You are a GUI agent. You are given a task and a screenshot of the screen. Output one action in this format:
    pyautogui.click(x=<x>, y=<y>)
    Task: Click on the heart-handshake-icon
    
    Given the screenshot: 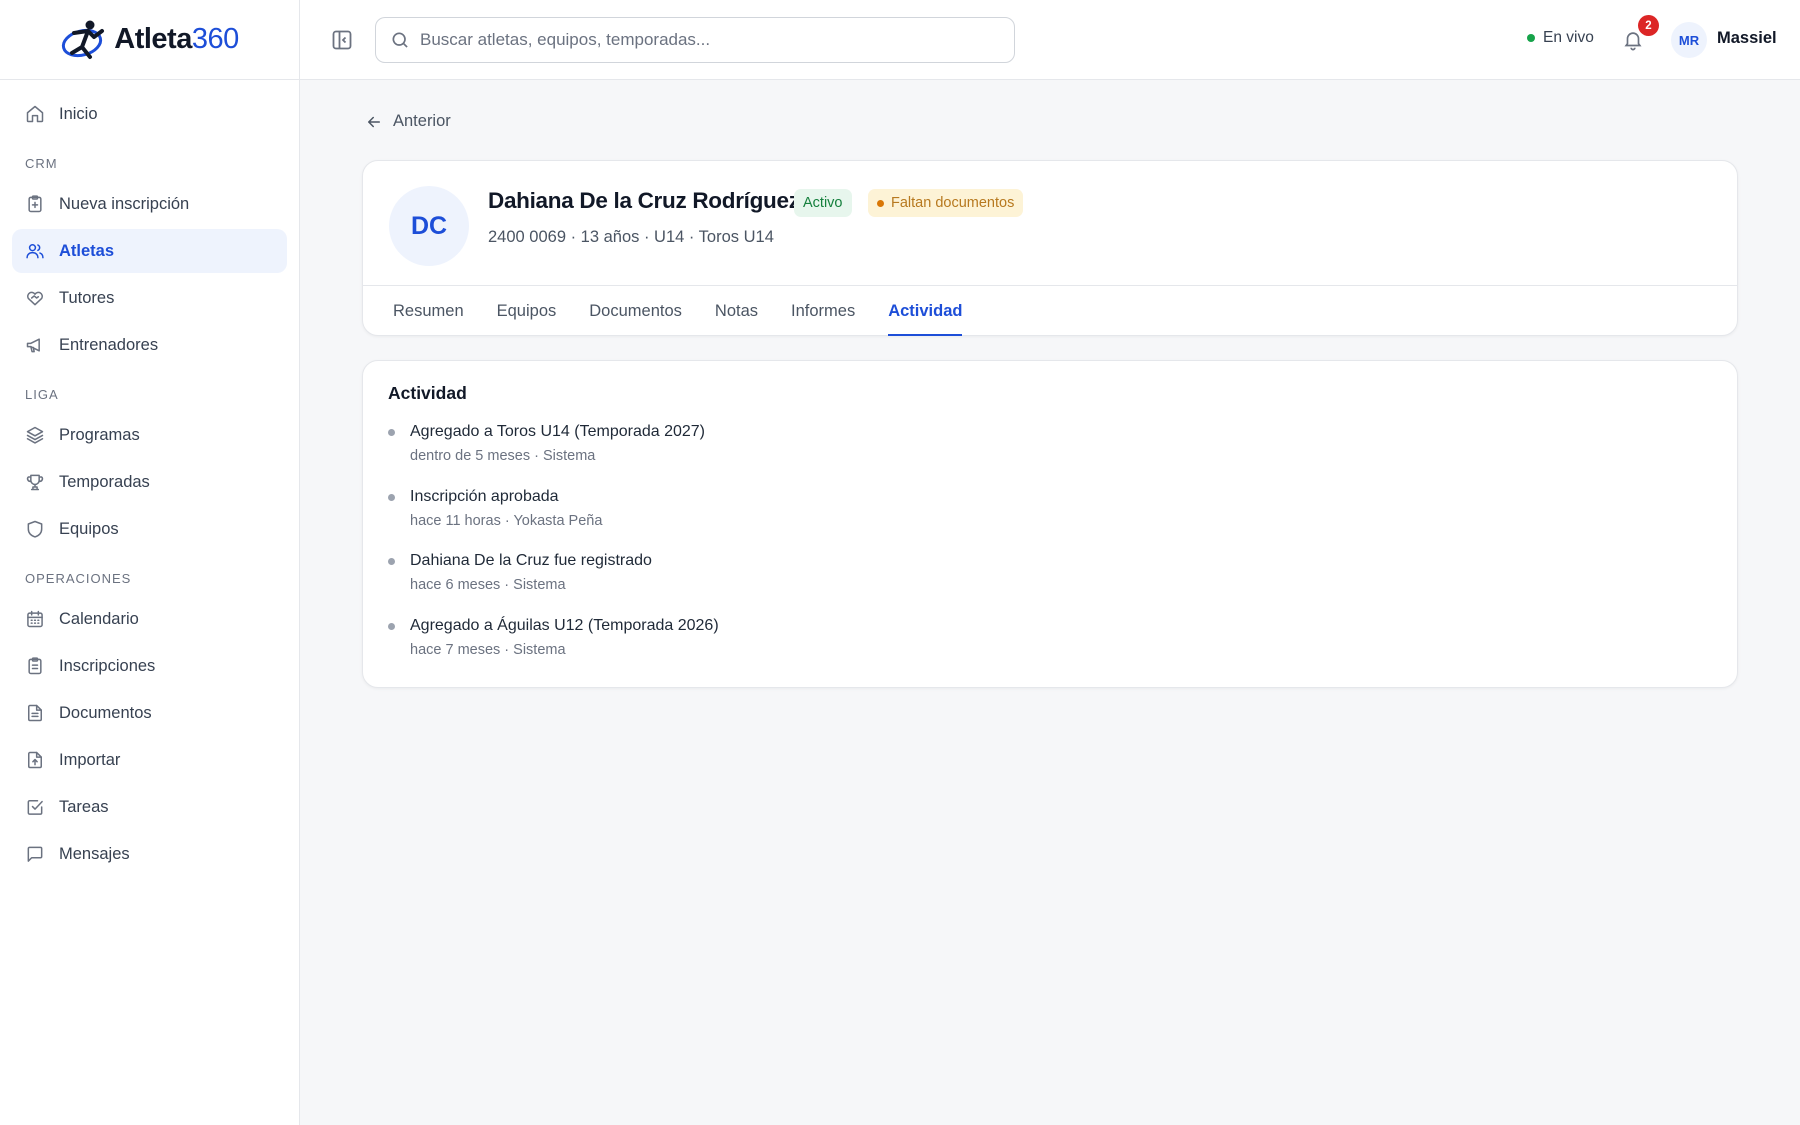 What is the action you would take?
    pyautogui.click(x=35, y=298)
    